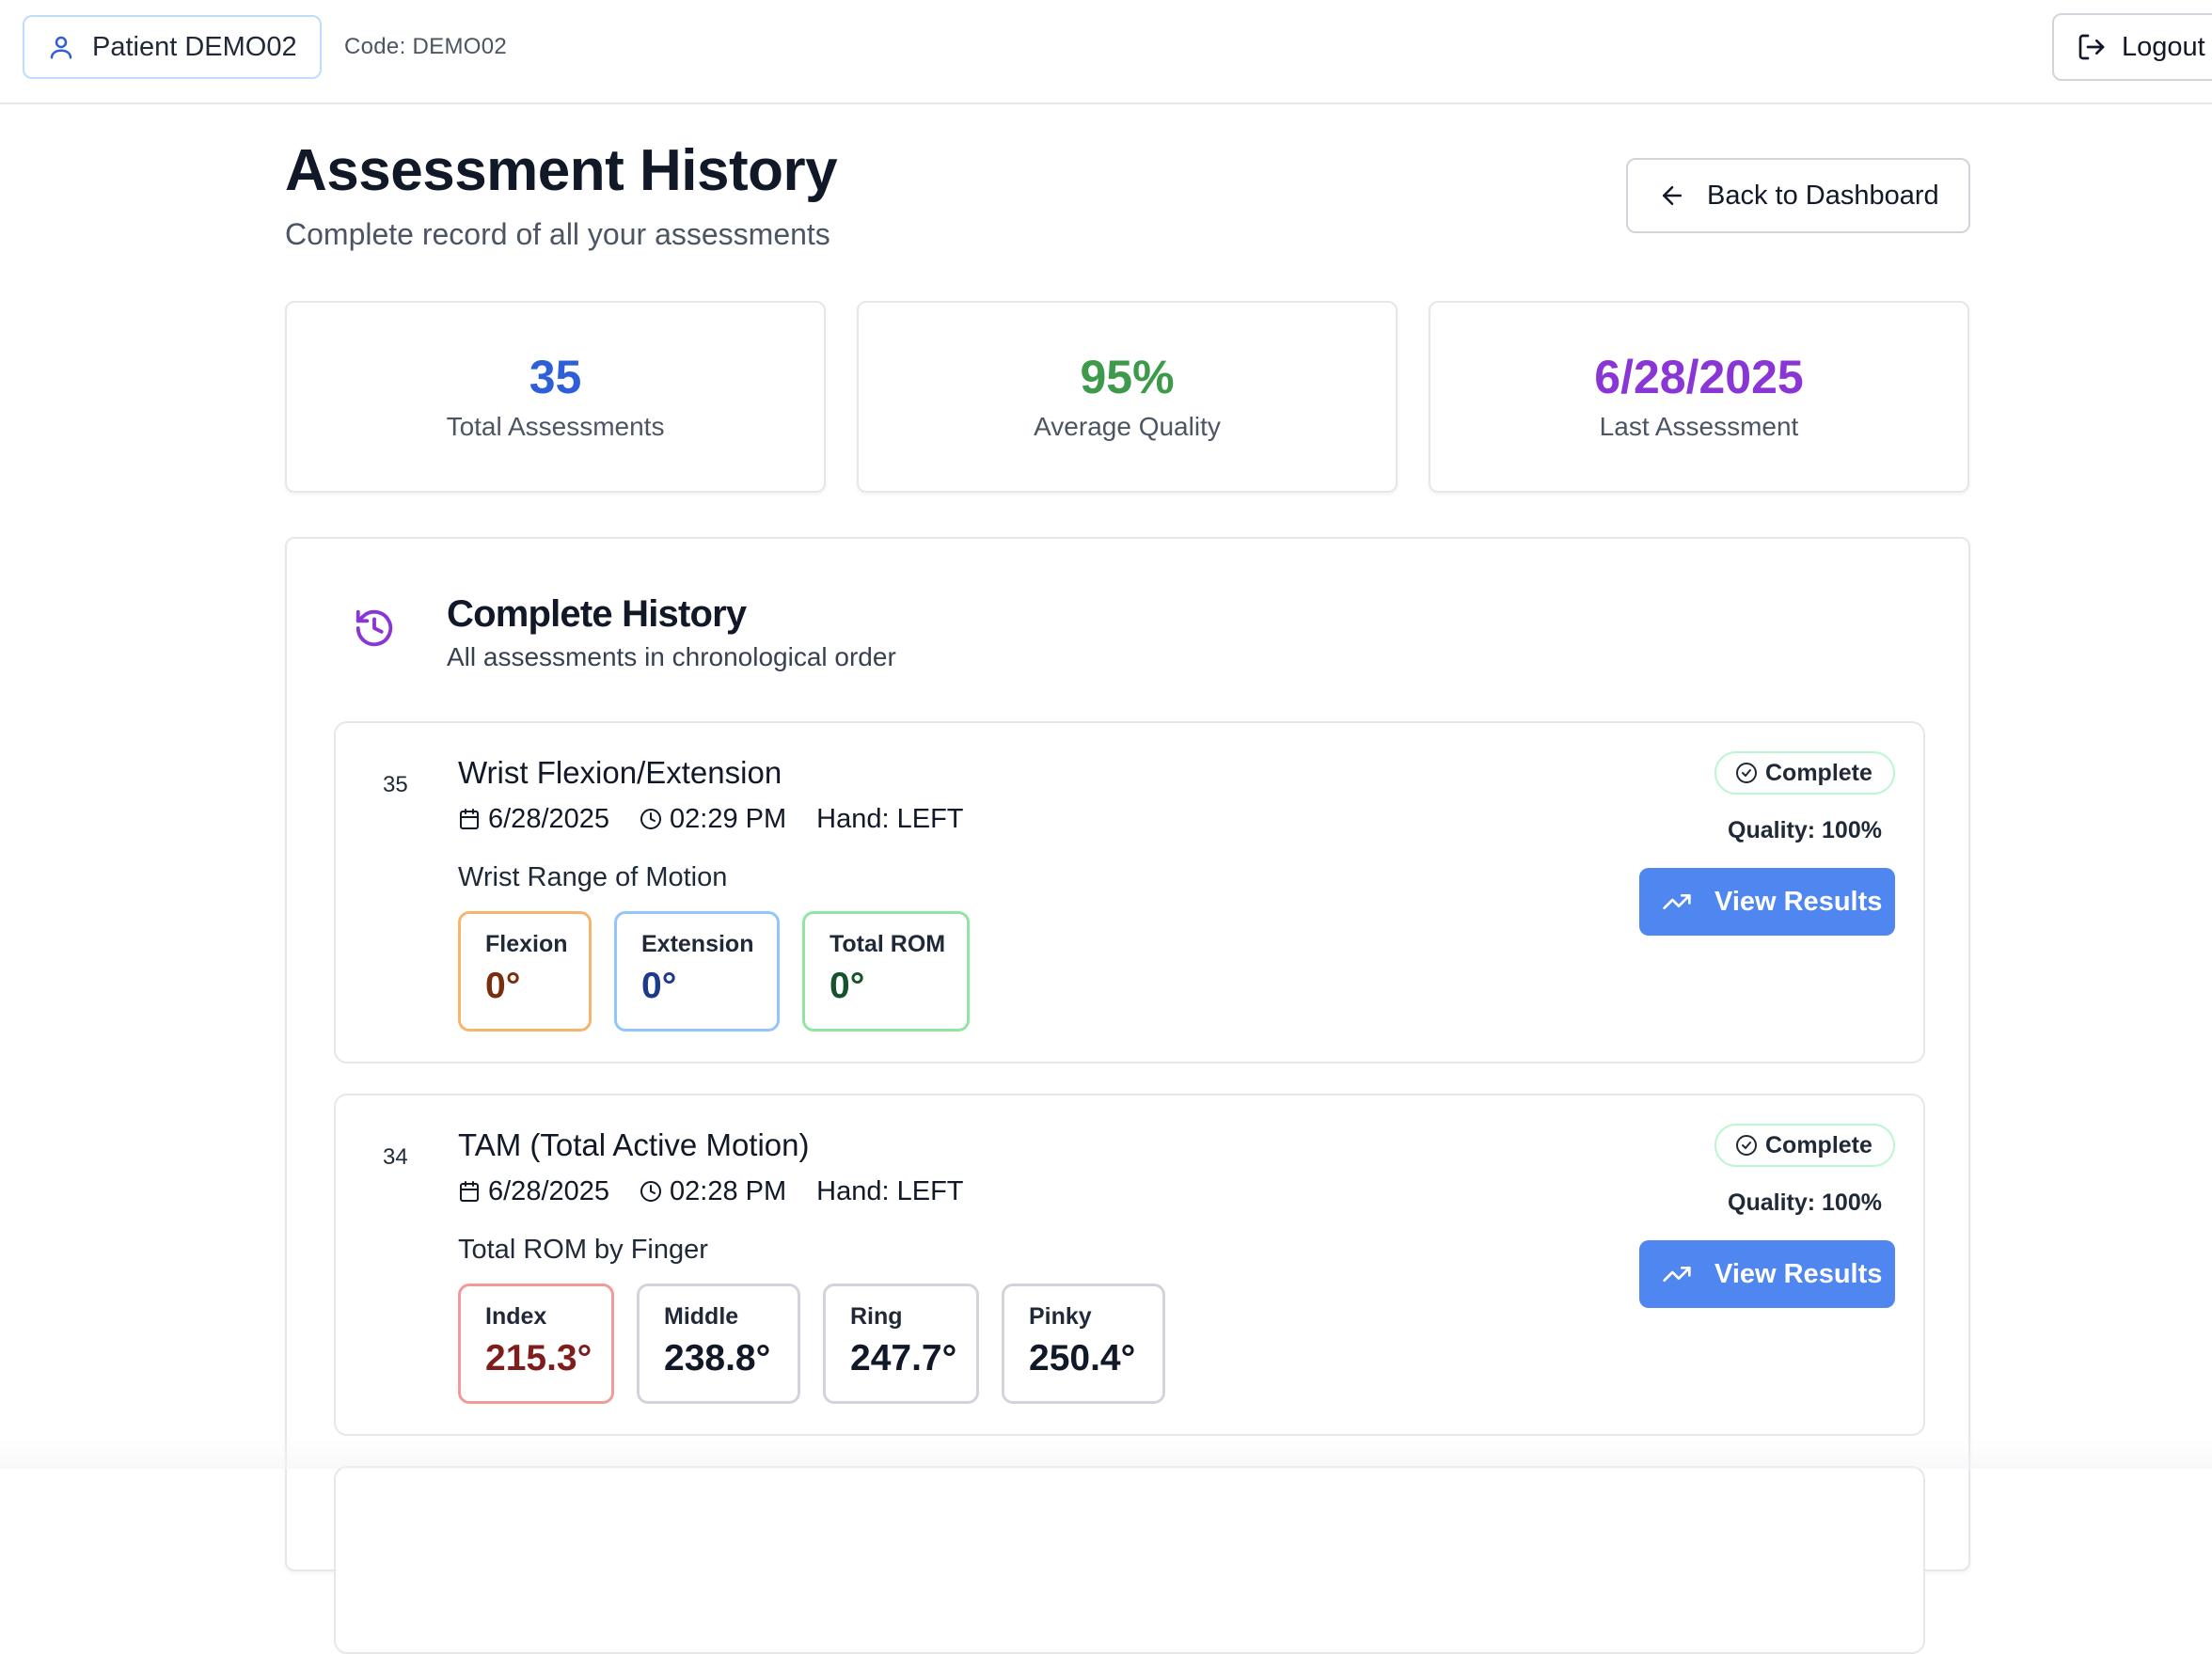  I want to click on metric-box-flexion: Flexion 0°, so click(525, 971).